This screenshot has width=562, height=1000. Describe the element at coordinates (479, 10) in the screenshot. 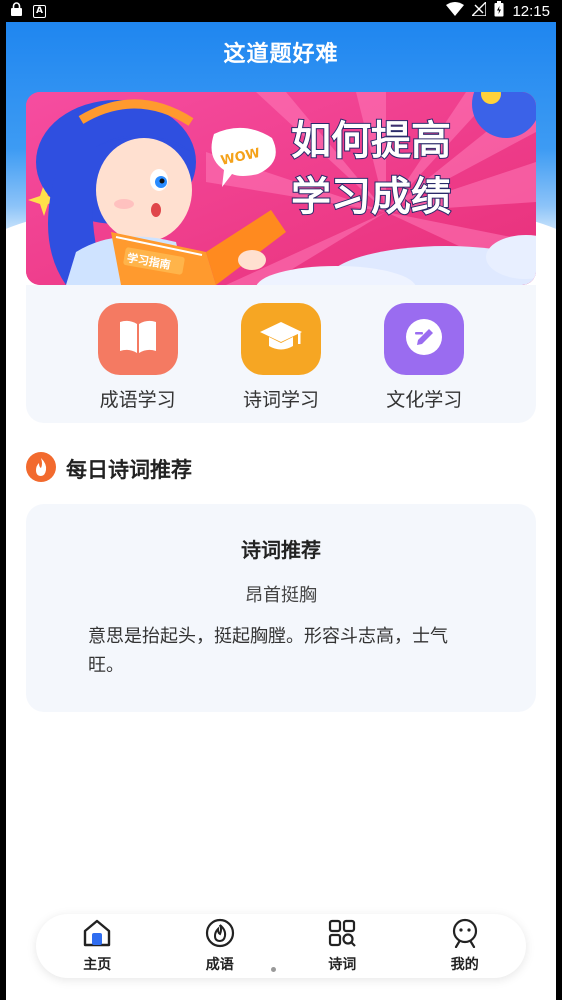

I see `signal-icon` at that location.